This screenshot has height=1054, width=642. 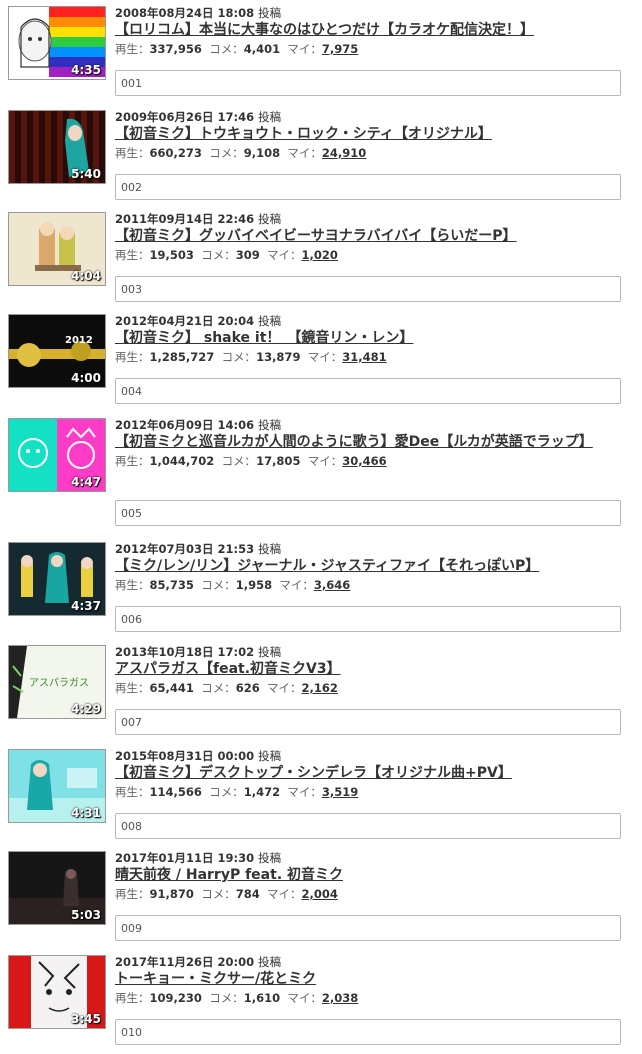 What do you see at coordinates (371, 773) in the screenshot?
I see `video-title-link: 【初音ミク】デスクトップ・シンデレラ【オリジナル曲+PV】` at bounding box center [371, 773].